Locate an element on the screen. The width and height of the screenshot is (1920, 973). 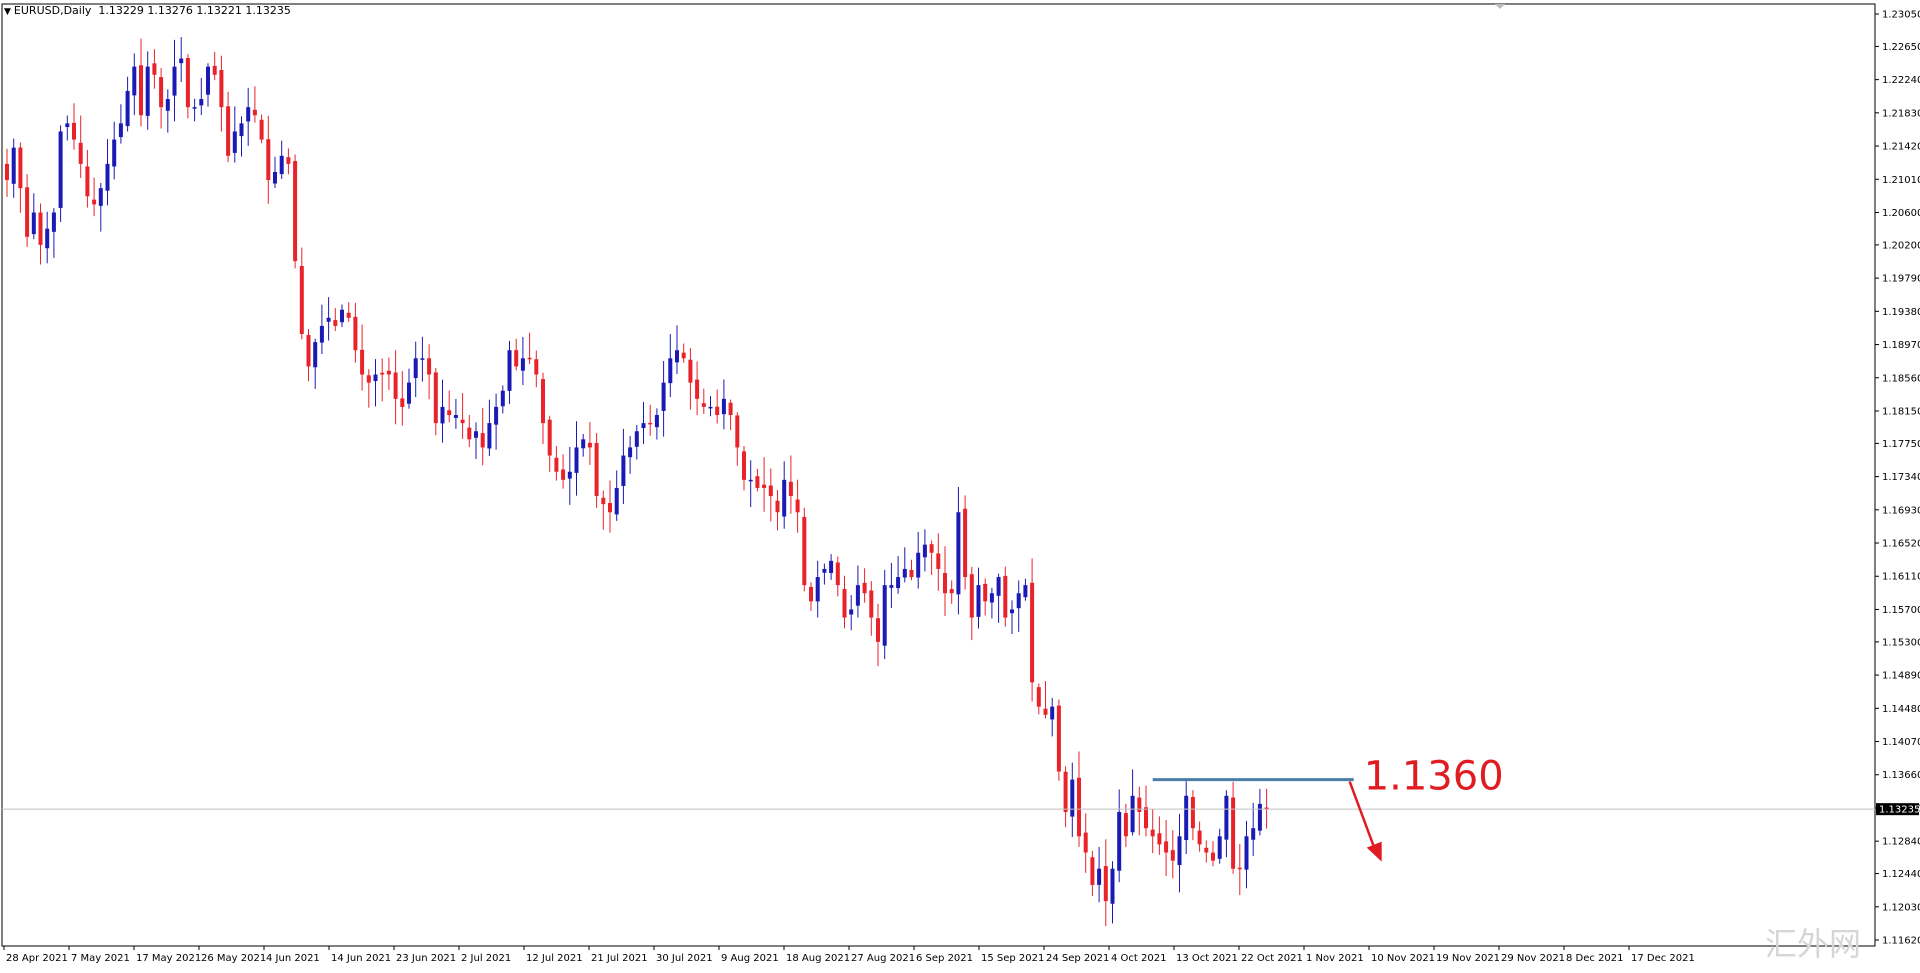
price-tick-label: 1.15300 is located at coordinates (1901, 642).